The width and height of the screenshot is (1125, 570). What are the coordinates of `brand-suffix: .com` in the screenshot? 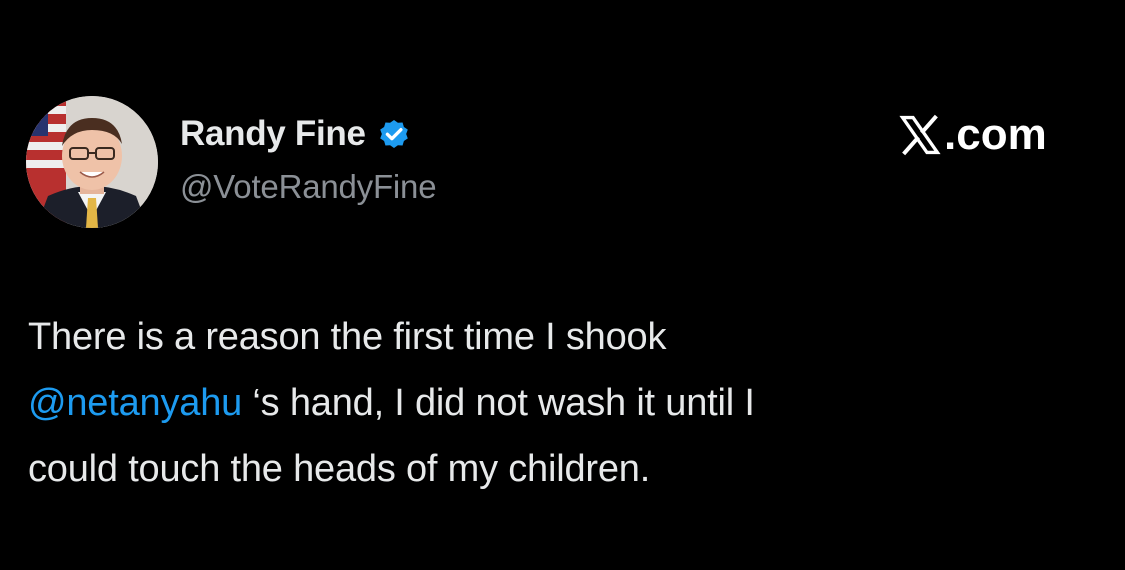 It's located at (995, 134).